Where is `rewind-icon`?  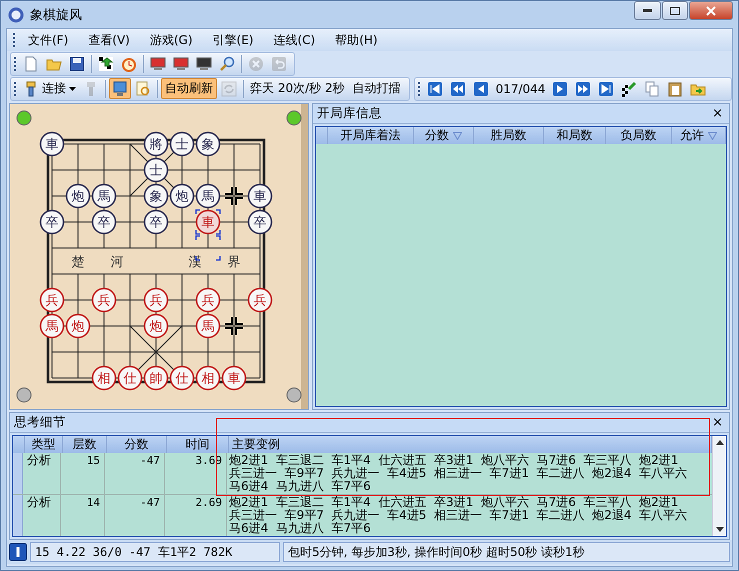
rewind-icon is located at coordinates (458, 88).